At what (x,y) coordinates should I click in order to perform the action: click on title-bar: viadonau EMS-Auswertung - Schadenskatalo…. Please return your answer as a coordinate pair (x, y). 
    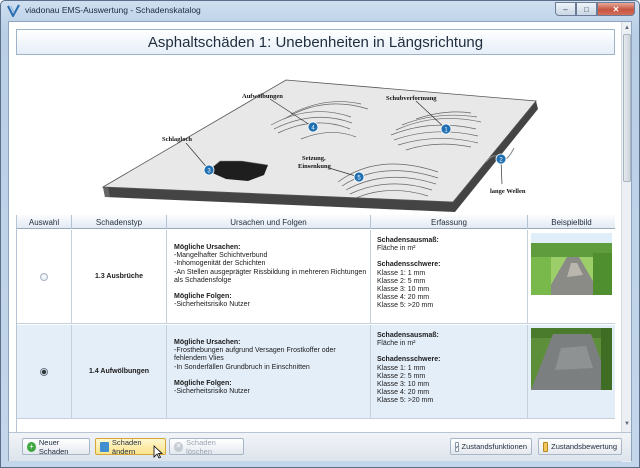
    Looking at the image, I should click on (320, 11).